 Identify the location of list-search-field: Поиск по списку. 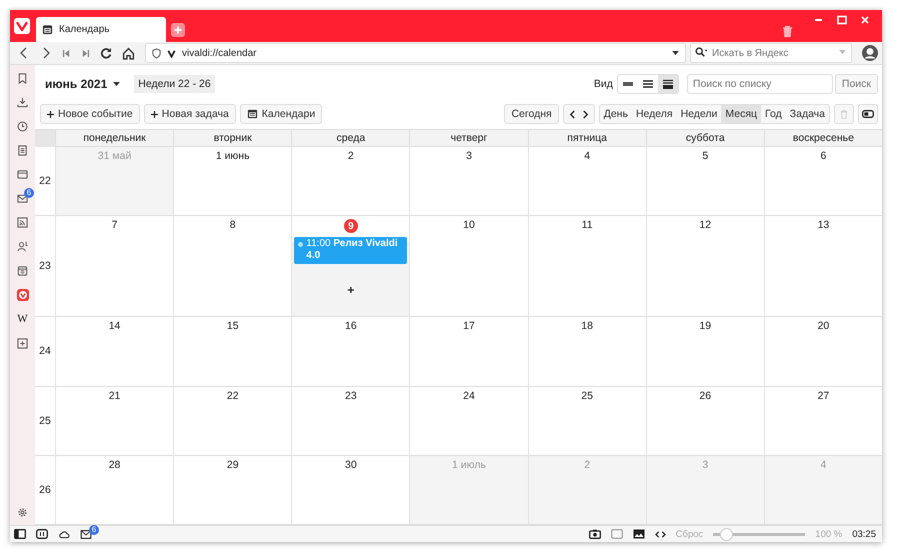
(759, 84).